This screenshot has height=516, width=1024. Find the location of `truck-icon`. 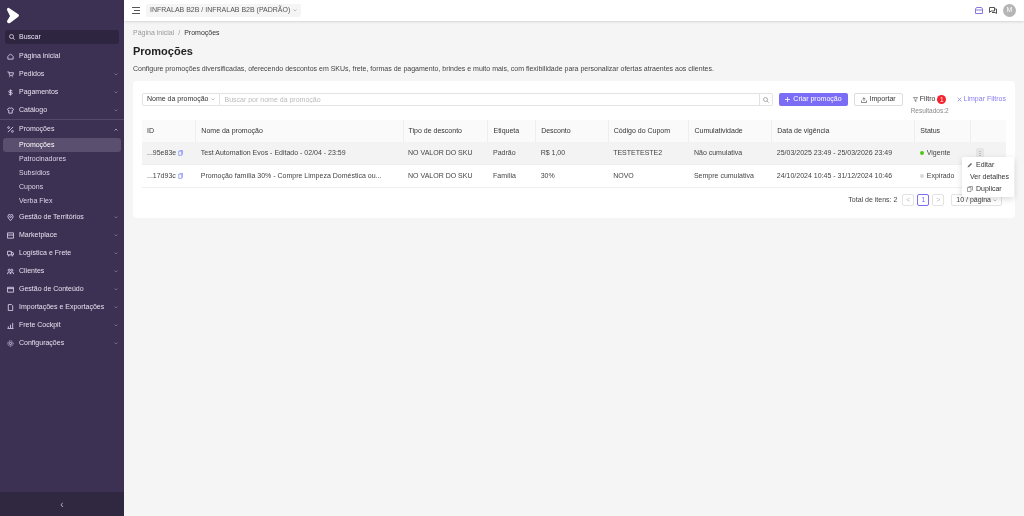

truck-icon is located at coordinates (10, 253).